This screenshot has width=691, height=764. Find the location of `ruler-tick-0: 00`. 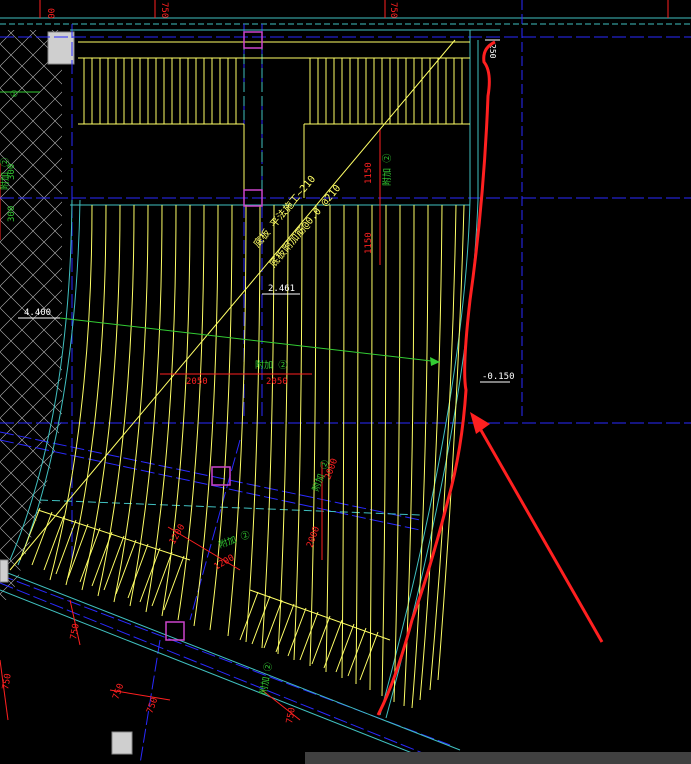

ruler-tick-0: 00 is located at coordinates (50, 13).